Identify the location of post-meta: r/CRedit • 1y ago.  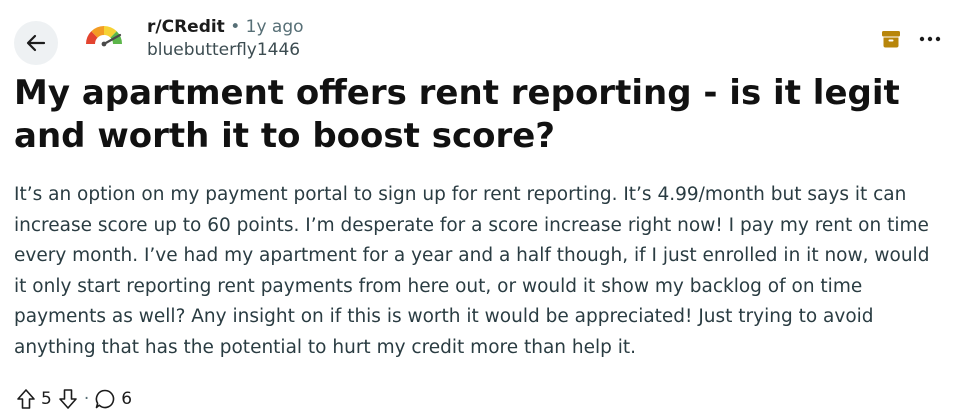
(225, 27).